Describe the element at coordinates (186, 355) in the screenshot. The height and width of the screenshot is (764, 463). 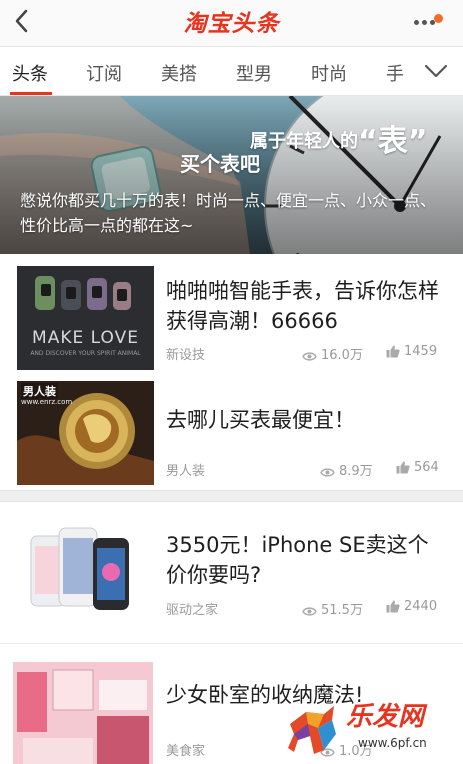
I see `article-source: 新设技` at that location.